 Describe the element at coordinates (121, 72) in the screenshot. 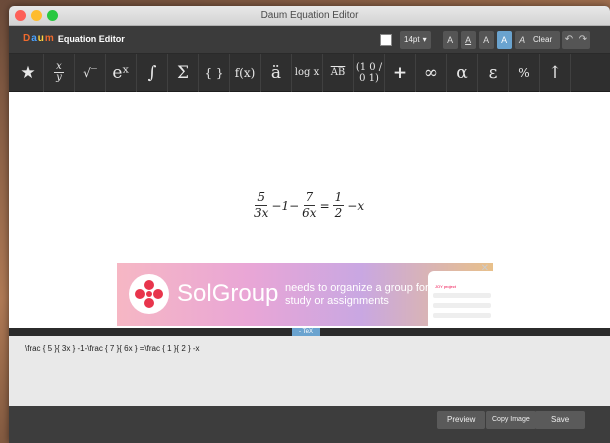

I see `exponent-tool: eˣ` at that location.